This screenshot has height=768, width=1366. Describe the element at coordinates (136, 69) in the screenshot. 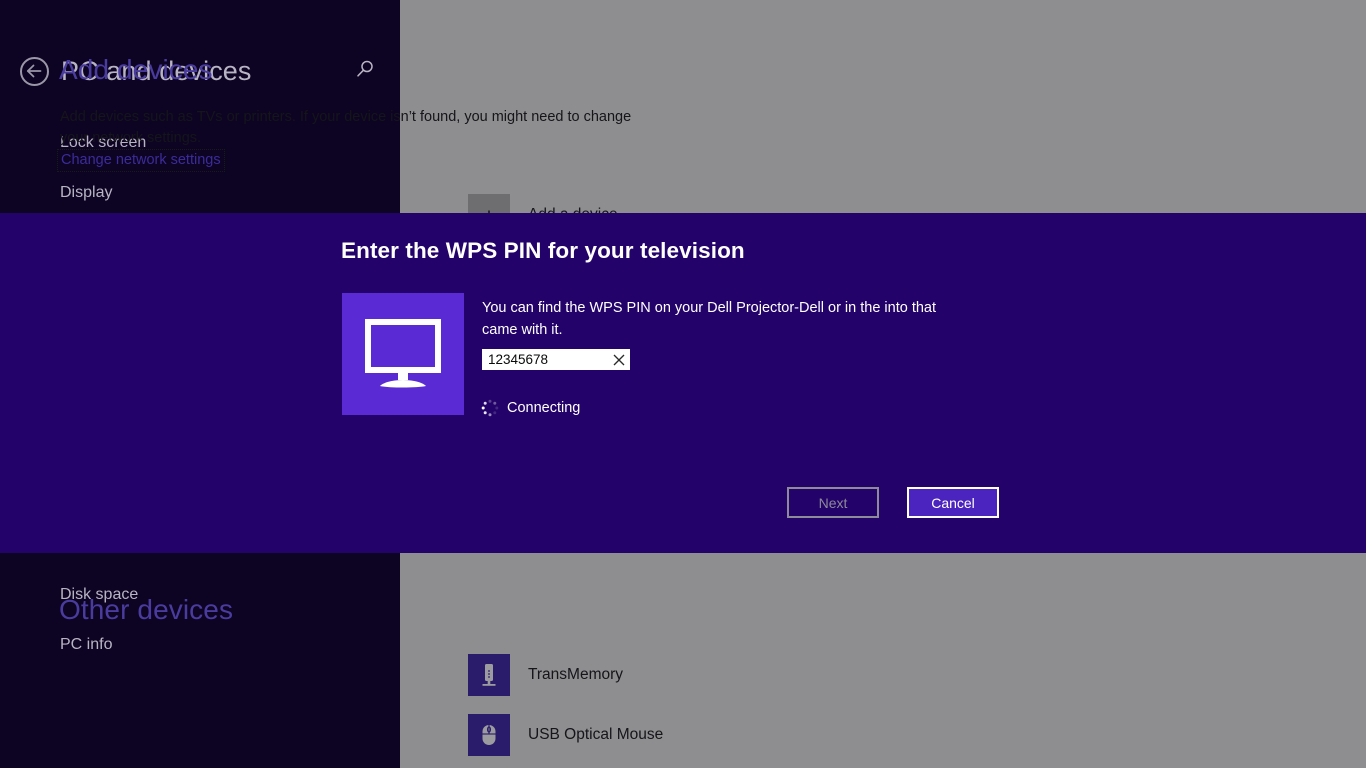

I see `add-devices-heading: Add devices` at that location.